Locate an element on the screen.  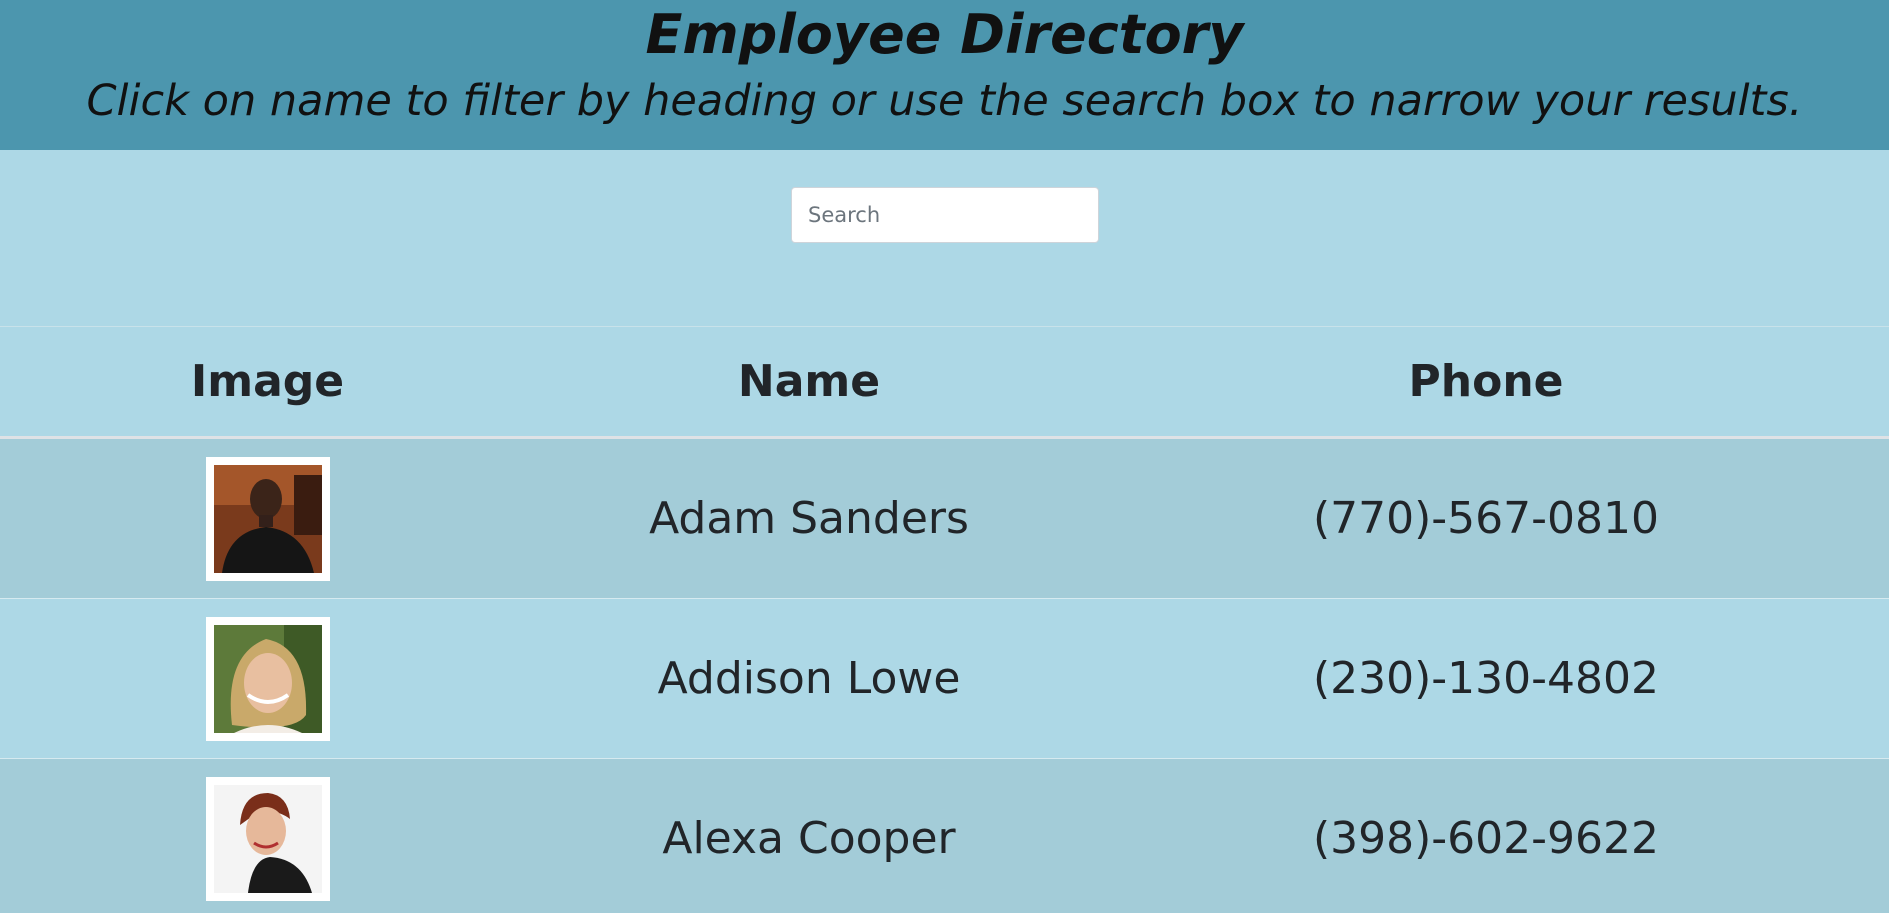
employee-phone: (770)-567-0810 is located at coordinates (1486, 518).